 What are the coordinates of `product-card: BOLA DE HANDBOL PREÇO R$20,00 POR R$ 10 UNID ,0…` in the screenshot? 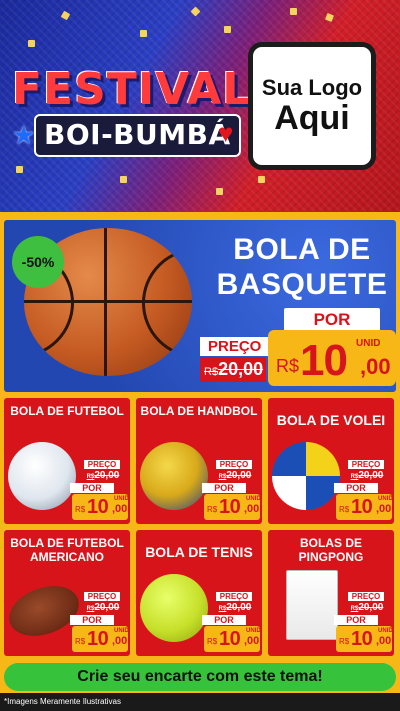 It's located at (199, 461).